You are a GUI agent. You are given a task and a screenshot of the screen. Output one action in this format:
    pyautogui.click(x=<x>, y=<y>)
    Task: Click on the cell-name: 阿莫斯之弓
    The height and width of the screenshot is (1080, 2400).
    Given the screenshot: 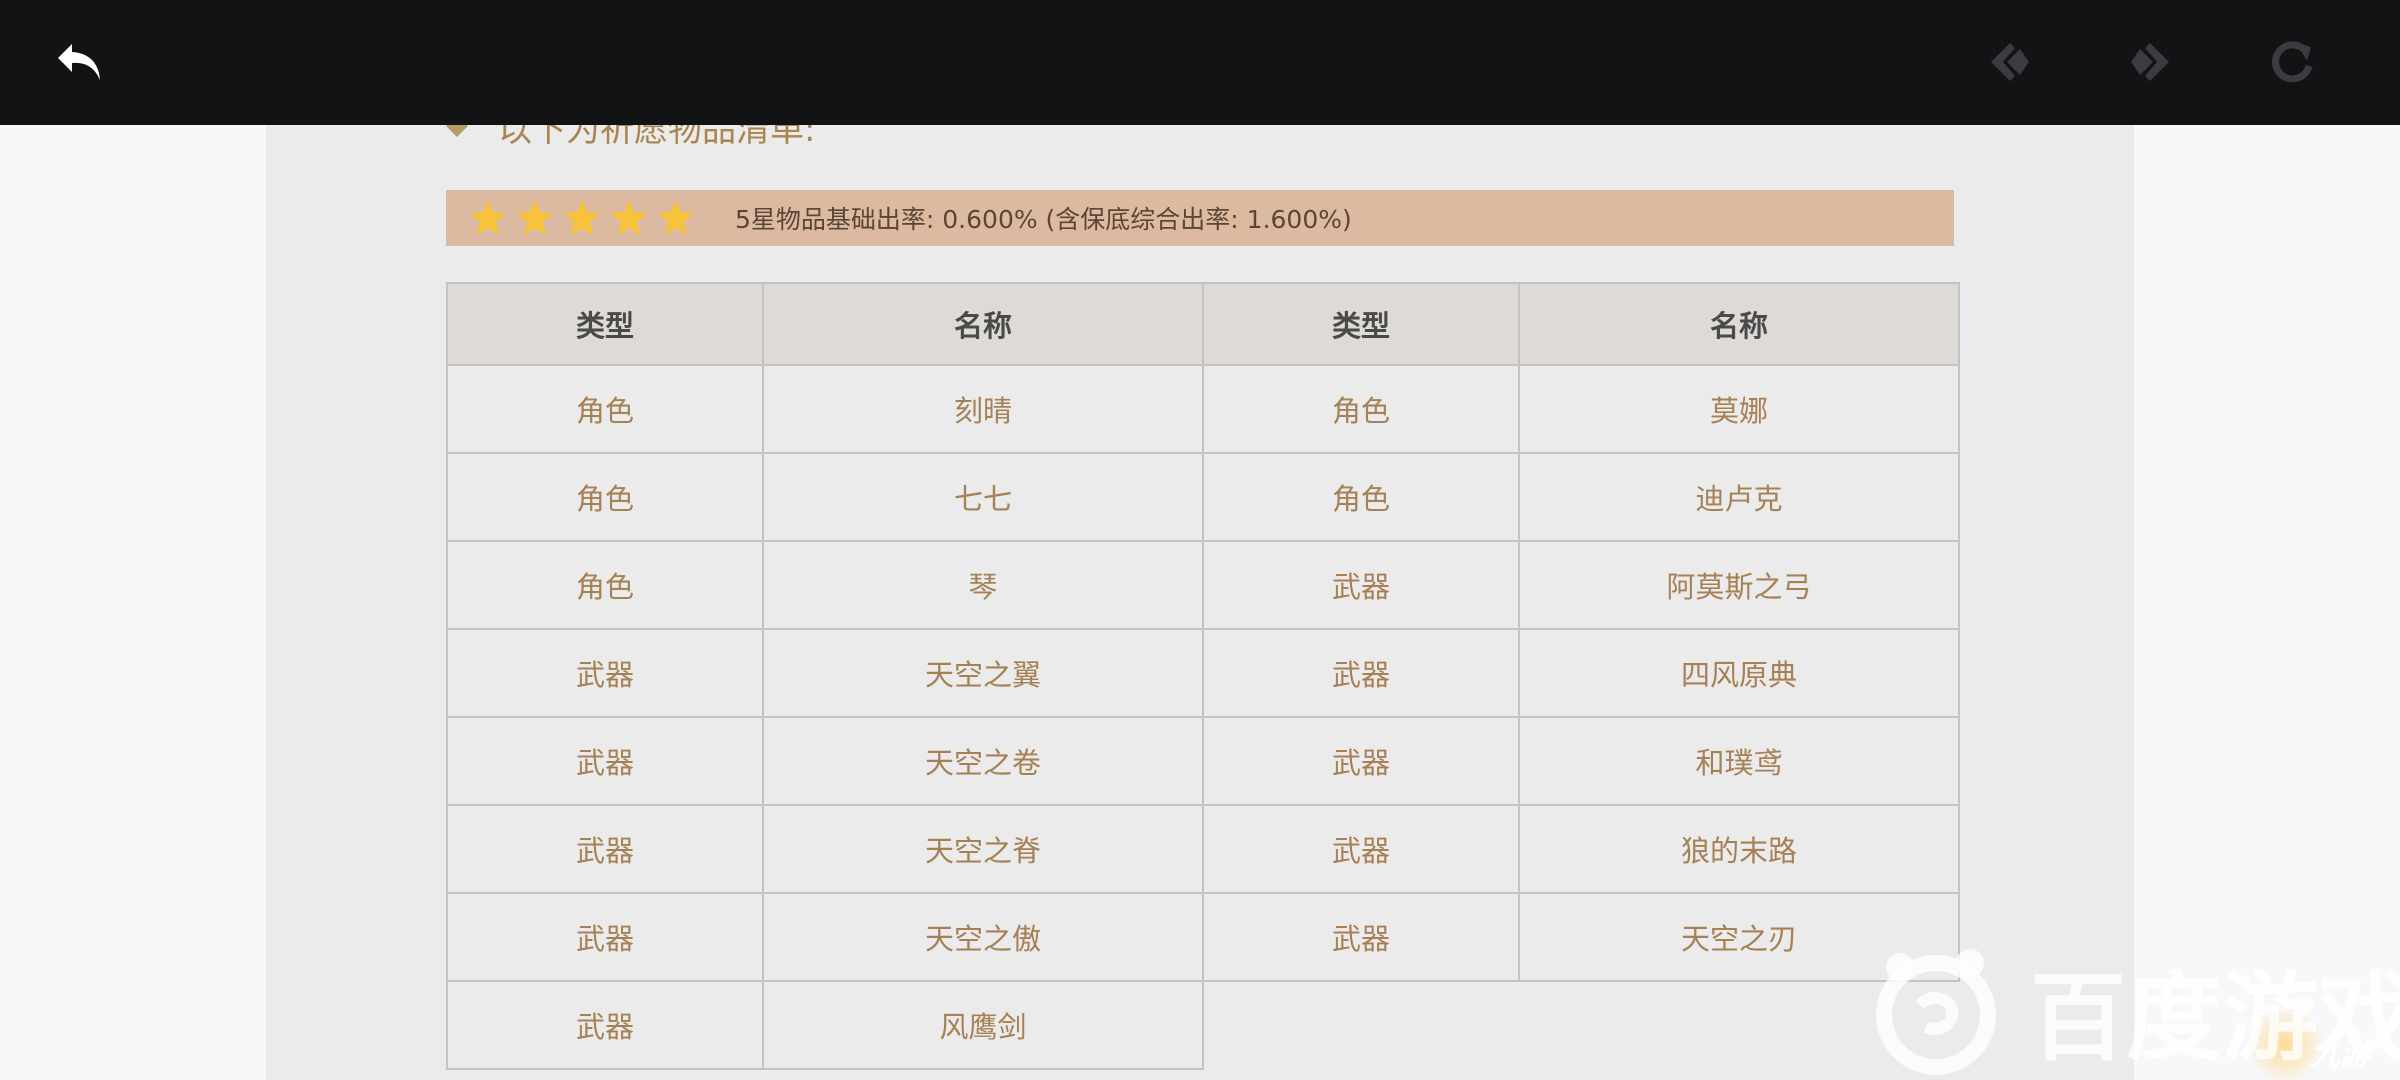 What is the action you would take?
    pyautogui.click(x=1739, y=585)
    